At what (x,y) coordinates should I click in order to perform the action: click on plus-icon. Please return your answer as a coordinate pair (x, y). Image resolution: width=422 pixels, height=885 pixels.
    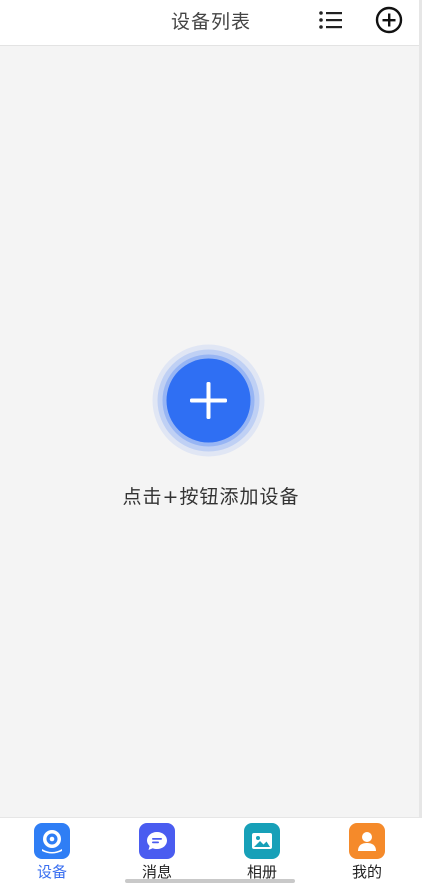
    Looking at the image, I should click on (208, 400).